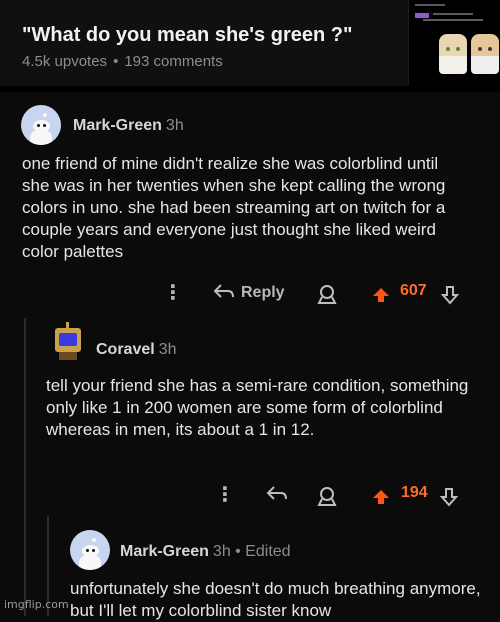 The image size is (500, 622). What do you see at coordinates (251, 551) in the screenshot?
I see `comment-time: 3h • Edited` at bounding box center [251, 551].